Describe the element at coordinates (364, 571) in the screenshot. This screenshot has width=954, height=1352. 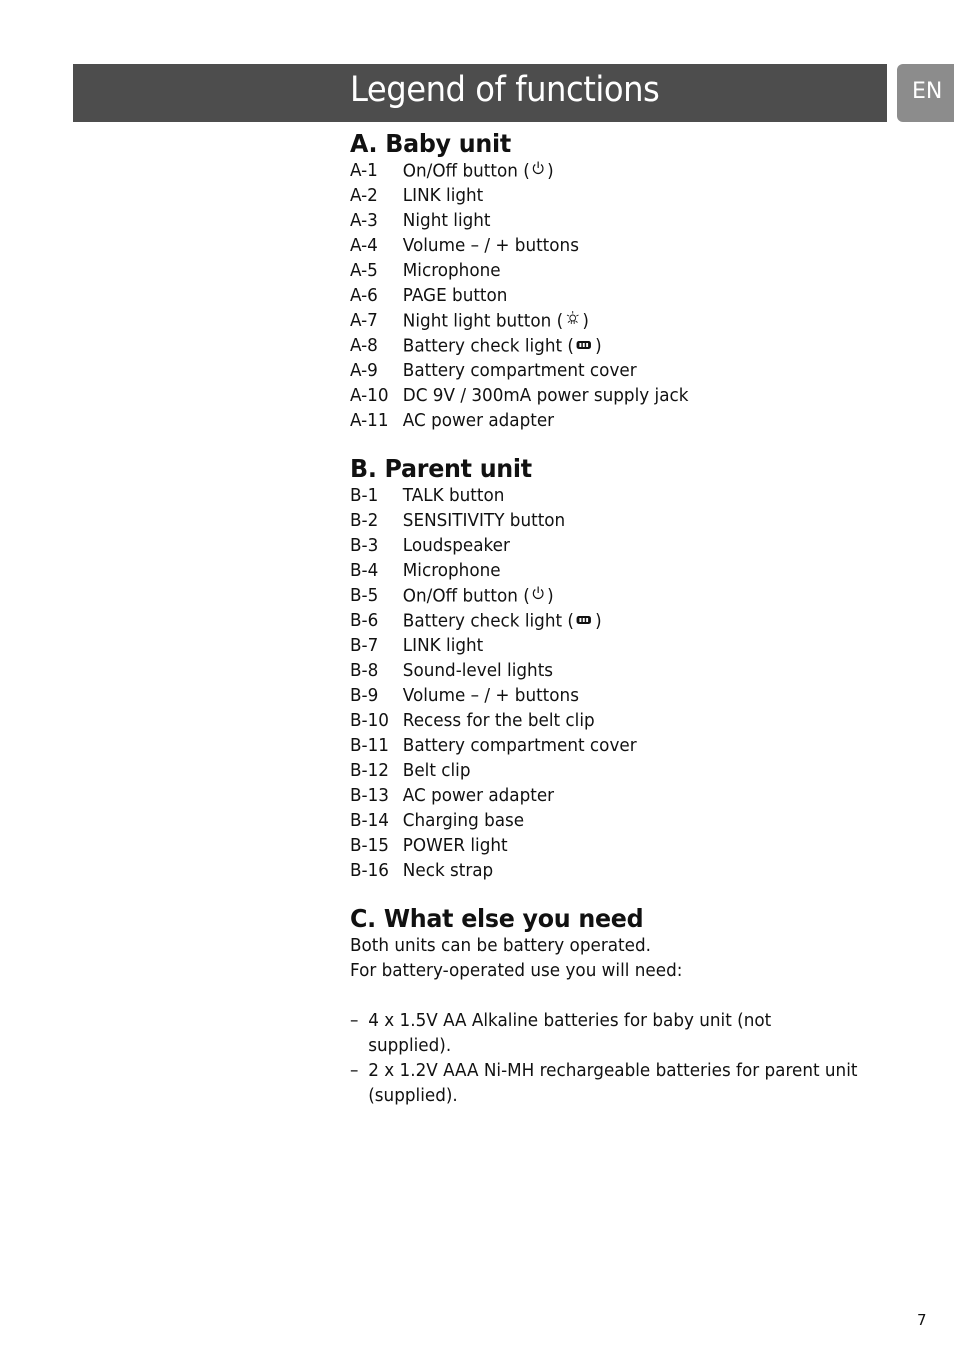
I see `item-code: B-4` at that location.